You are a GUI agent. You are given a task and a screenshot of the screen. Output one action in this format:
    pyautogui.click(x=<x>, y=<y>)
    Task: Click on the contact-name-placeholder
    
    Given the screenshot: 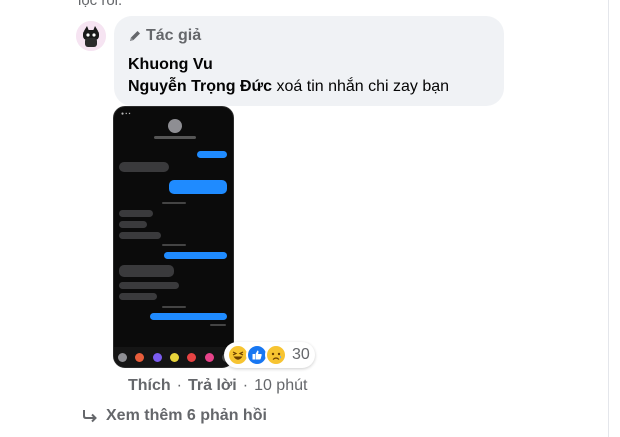 What is the action you would take?
    pyautogui.click(x=175, y=137)
    